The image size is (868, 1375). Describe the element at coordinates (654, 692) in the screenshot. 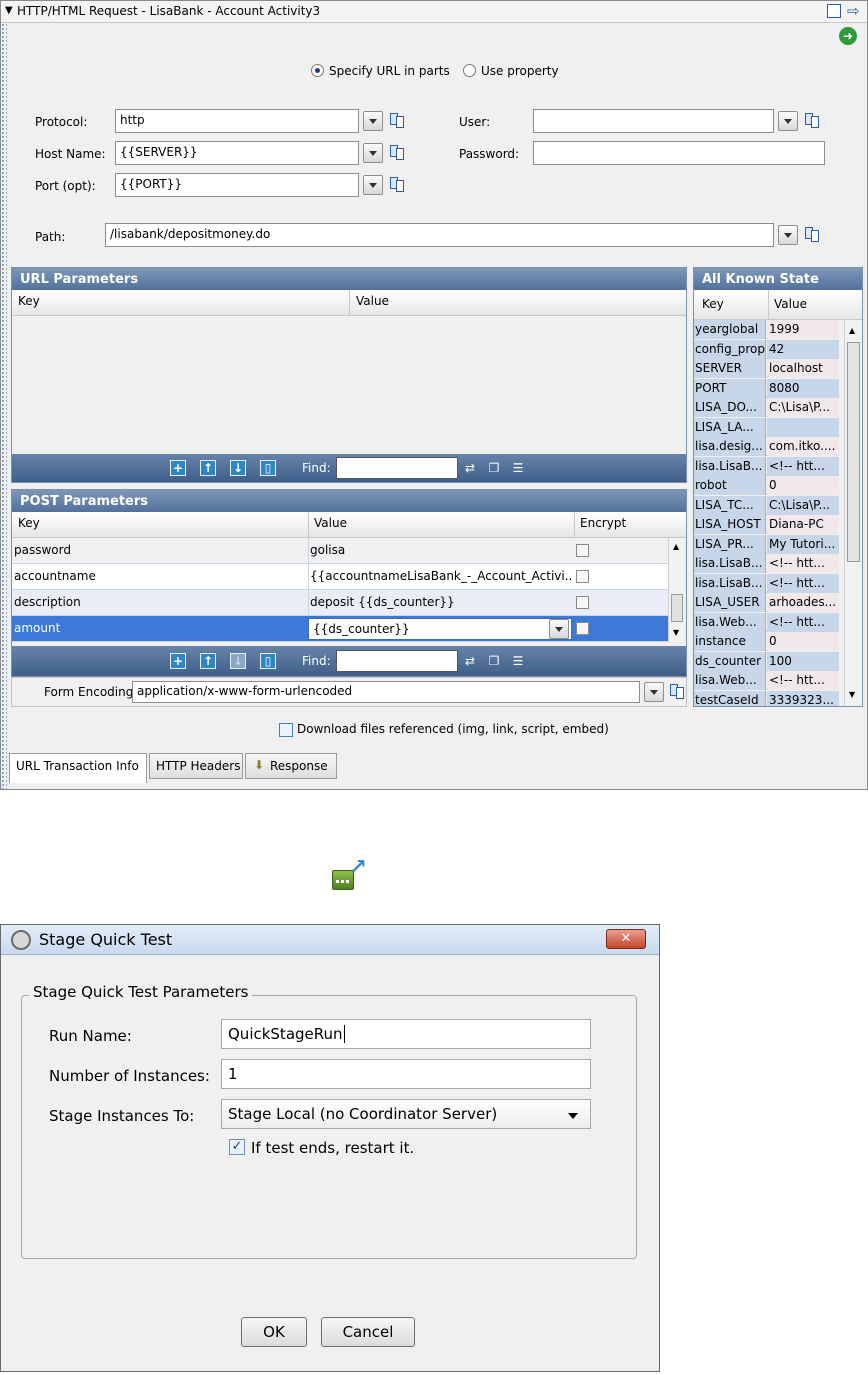

I see `form-encoding-dropdown-button` at that location.